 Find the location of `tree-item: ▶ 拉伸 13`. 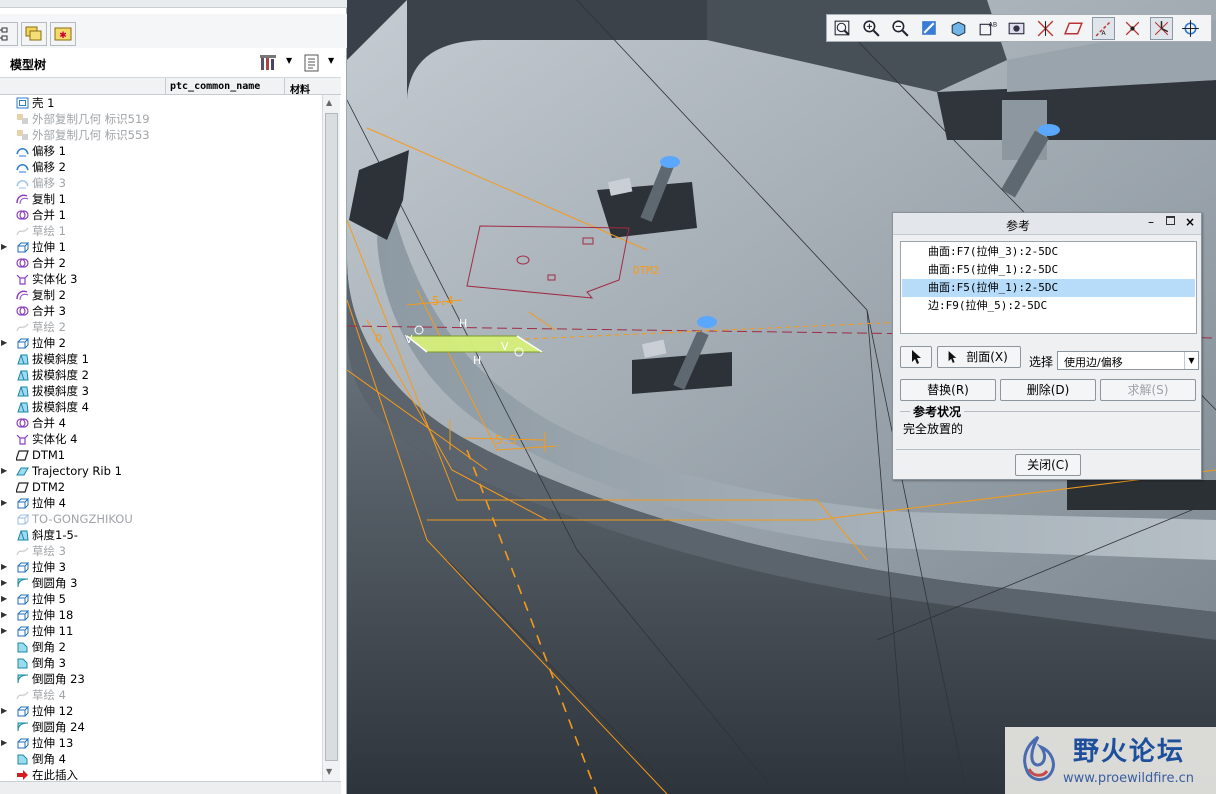

tree-item: ▶ 拉伸 13 is located at coordinates (161, 743).